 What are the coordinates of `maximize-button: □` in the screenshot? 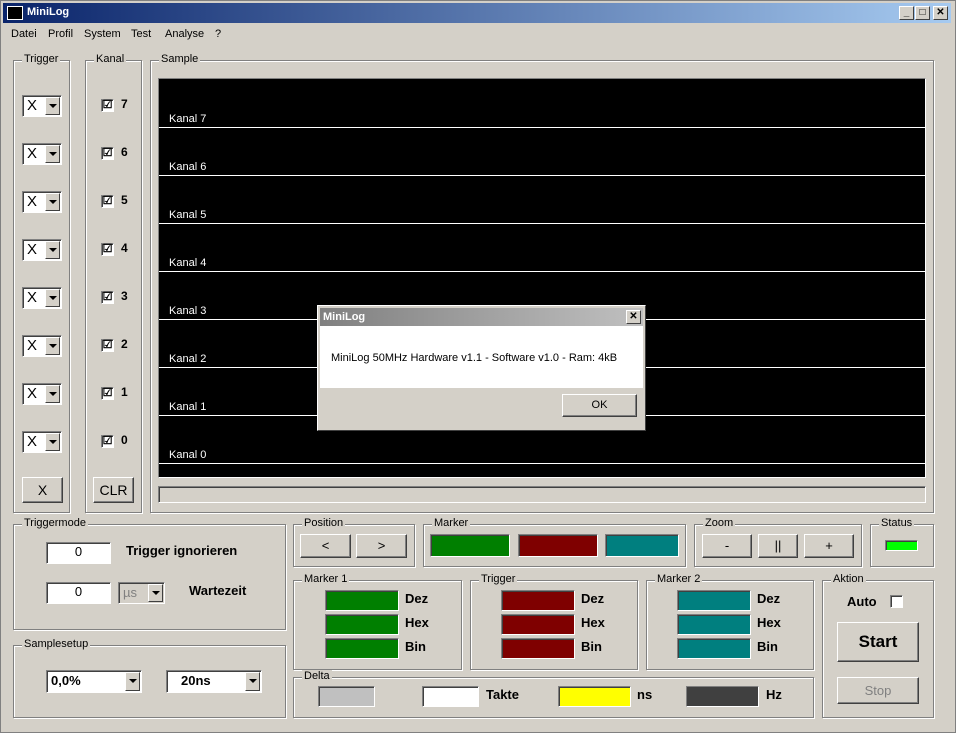 It's located at (922, 13).